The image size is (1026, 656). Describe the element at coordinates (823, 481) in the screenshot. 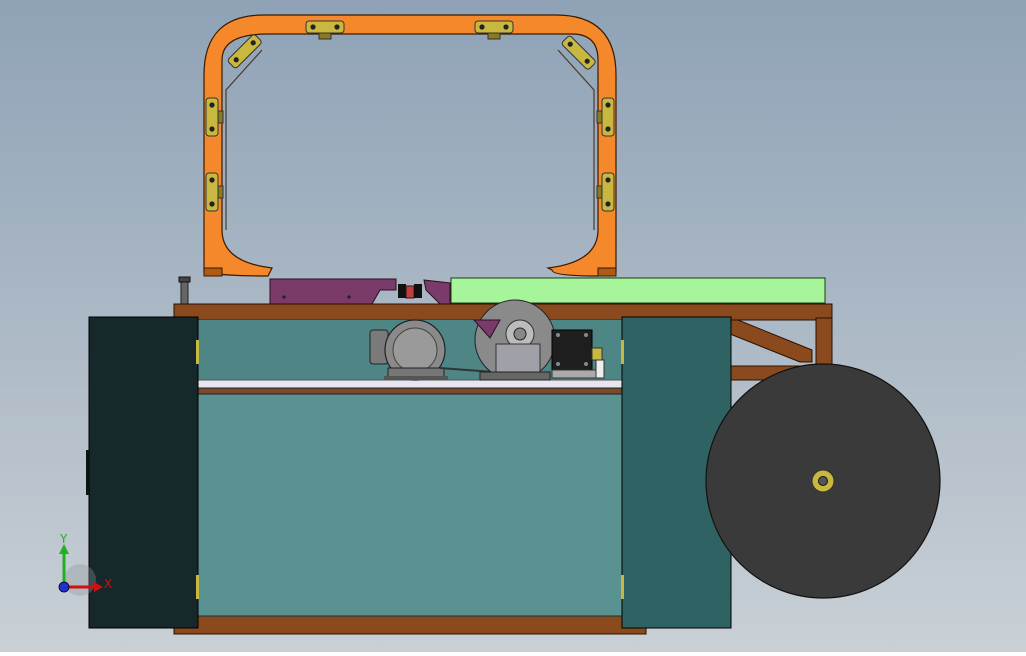

I see `strap-coil-wheel` at that location.